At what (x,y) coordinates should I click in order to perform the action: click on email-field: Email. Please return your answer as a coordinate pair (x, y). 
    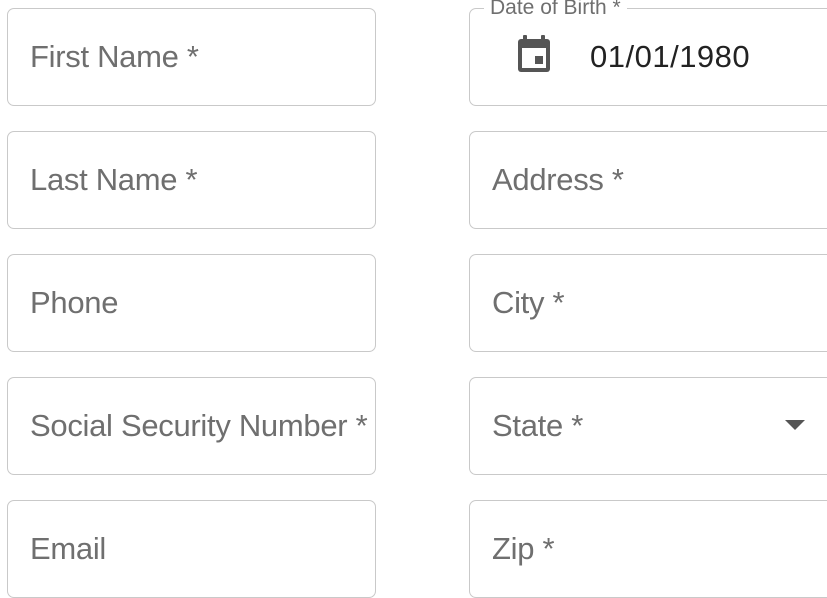
    Looking at the image, I should click on (191, 549).